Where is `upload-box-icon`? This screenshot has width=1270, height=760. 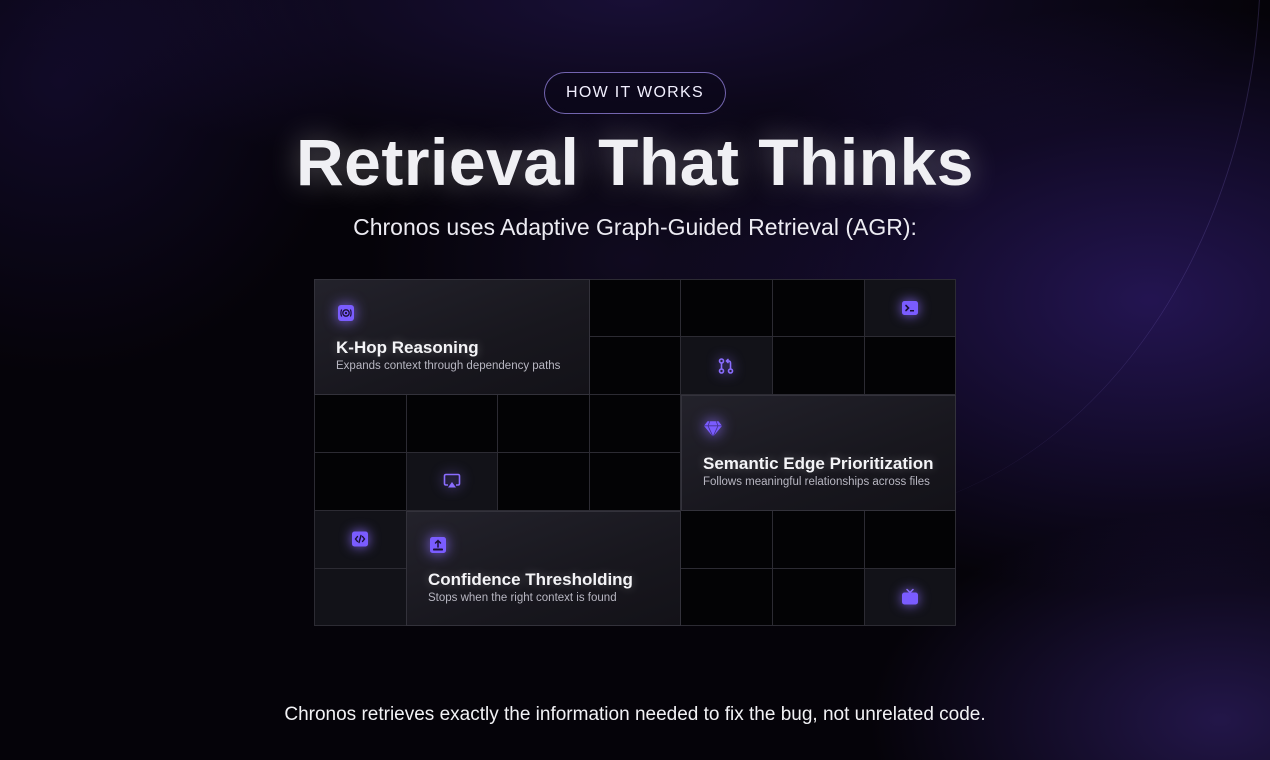 upload-box-icon is located at coordinates (438, 545).